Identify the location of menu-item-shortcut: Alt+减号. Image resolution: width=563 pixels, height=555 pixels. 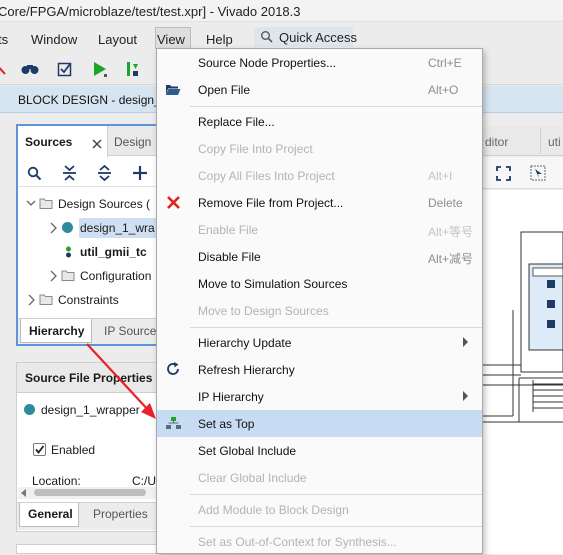
(451, 259).